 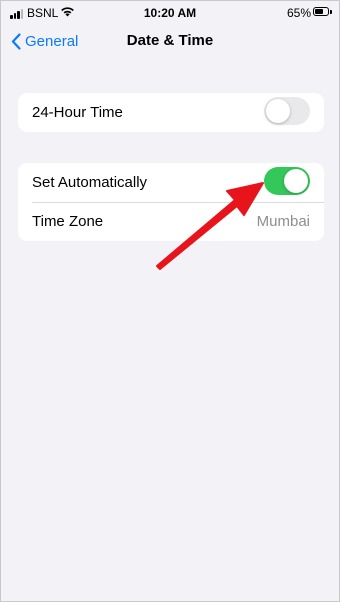 What do you see at coordinates (90, 182) in the screenshot?
I see `setting-label-set-automatically: Set Automatically` at bounding box center [90, 182].